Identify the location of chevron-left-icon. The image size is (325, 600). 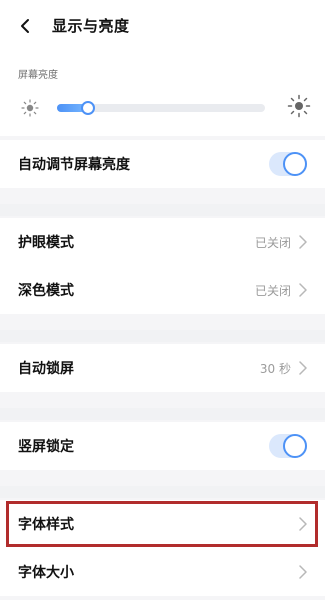
(25, 26).